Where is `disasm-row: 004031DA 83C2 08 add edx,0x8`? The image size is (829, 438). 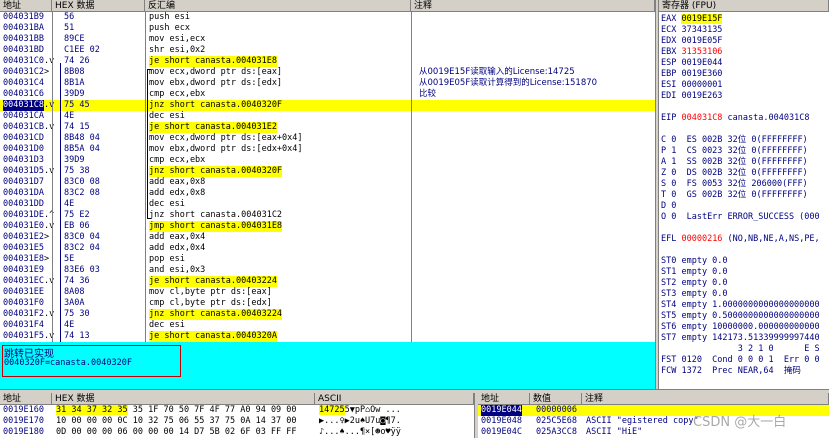 disasm-row: 004031DA 83C2 08 add edx,0x8 is located at coordinates (327, 193).